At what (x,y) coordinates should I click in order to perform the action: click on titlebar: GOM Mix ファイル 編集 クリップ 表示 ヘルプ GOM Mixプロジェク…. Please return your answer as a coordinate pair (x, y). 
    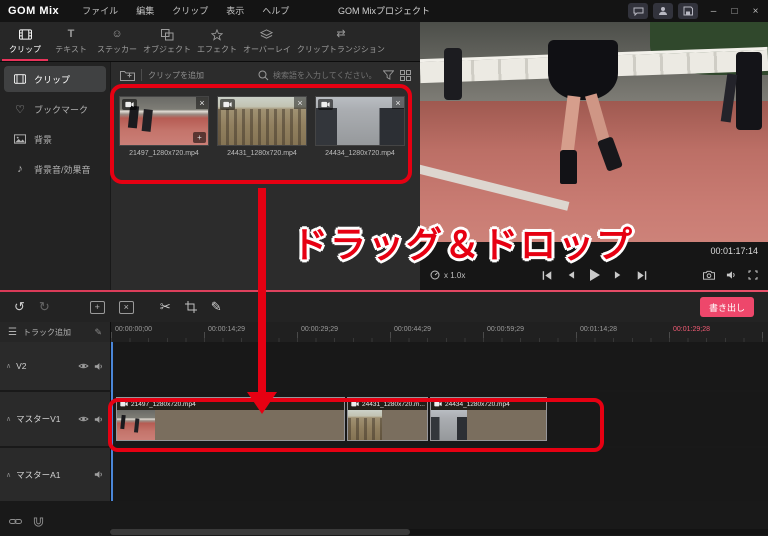
    Looking at the image, I should click on (384, 11).